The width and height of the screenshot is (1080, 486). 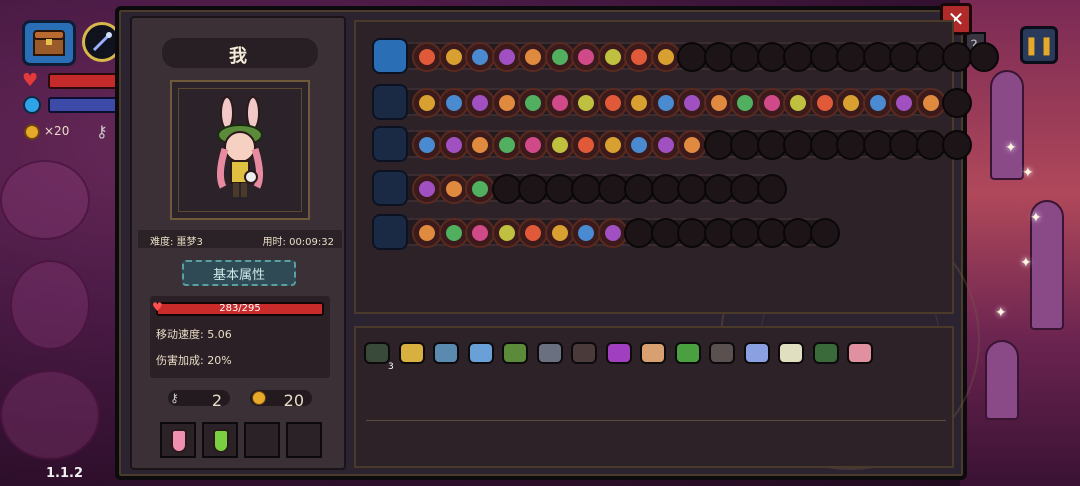 I want to click on lotus-item, so click(x=757, y=356).